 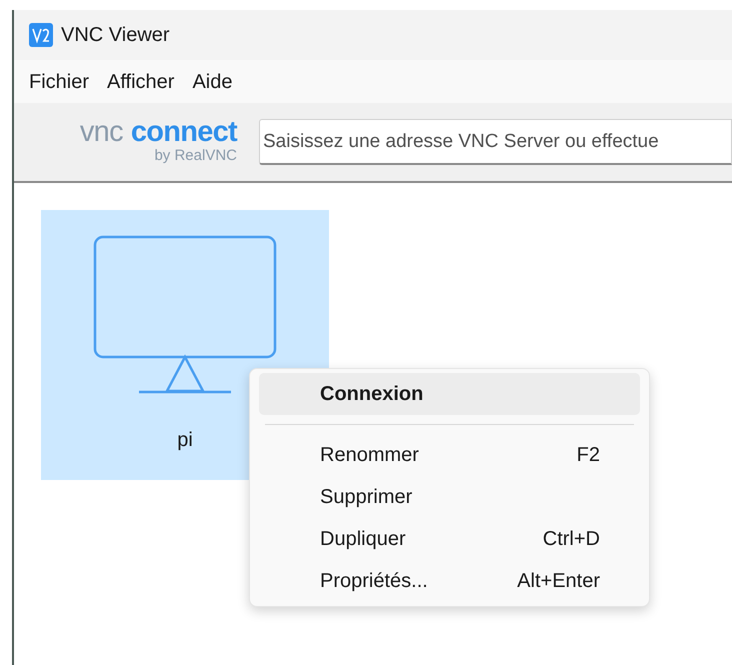 I want to click on menu-item: Aide, so click(x=212, y=81).